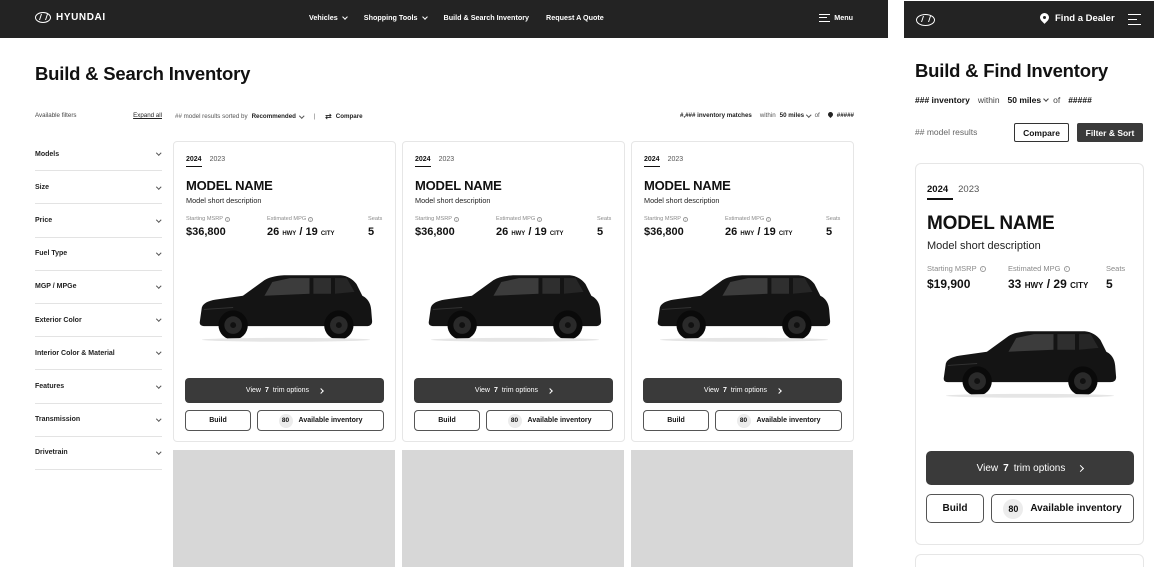 The image size is (1154, 567). What do you see at coordinates (98, 155) in the screenshot?
I see `filter-models: Models` at bounding box center [98, 155].